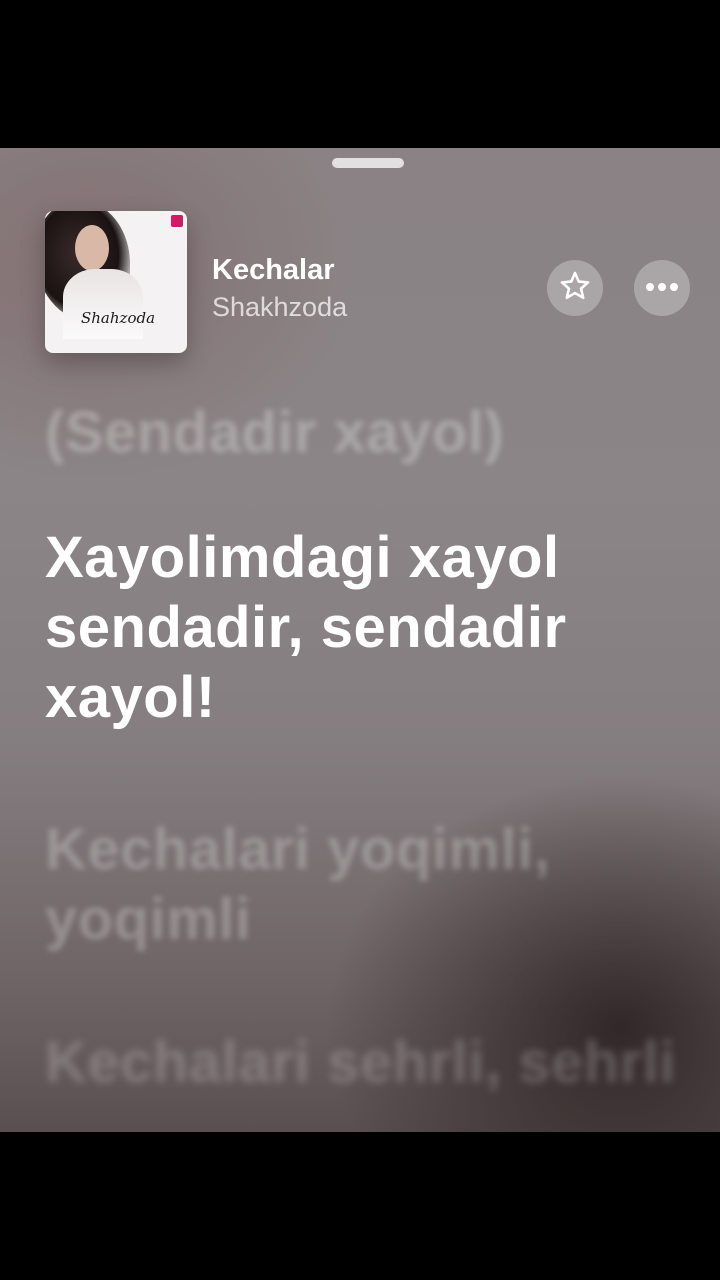  I want to click on lyric-line-previous: (Sendadir xayol), so click(365, 433).